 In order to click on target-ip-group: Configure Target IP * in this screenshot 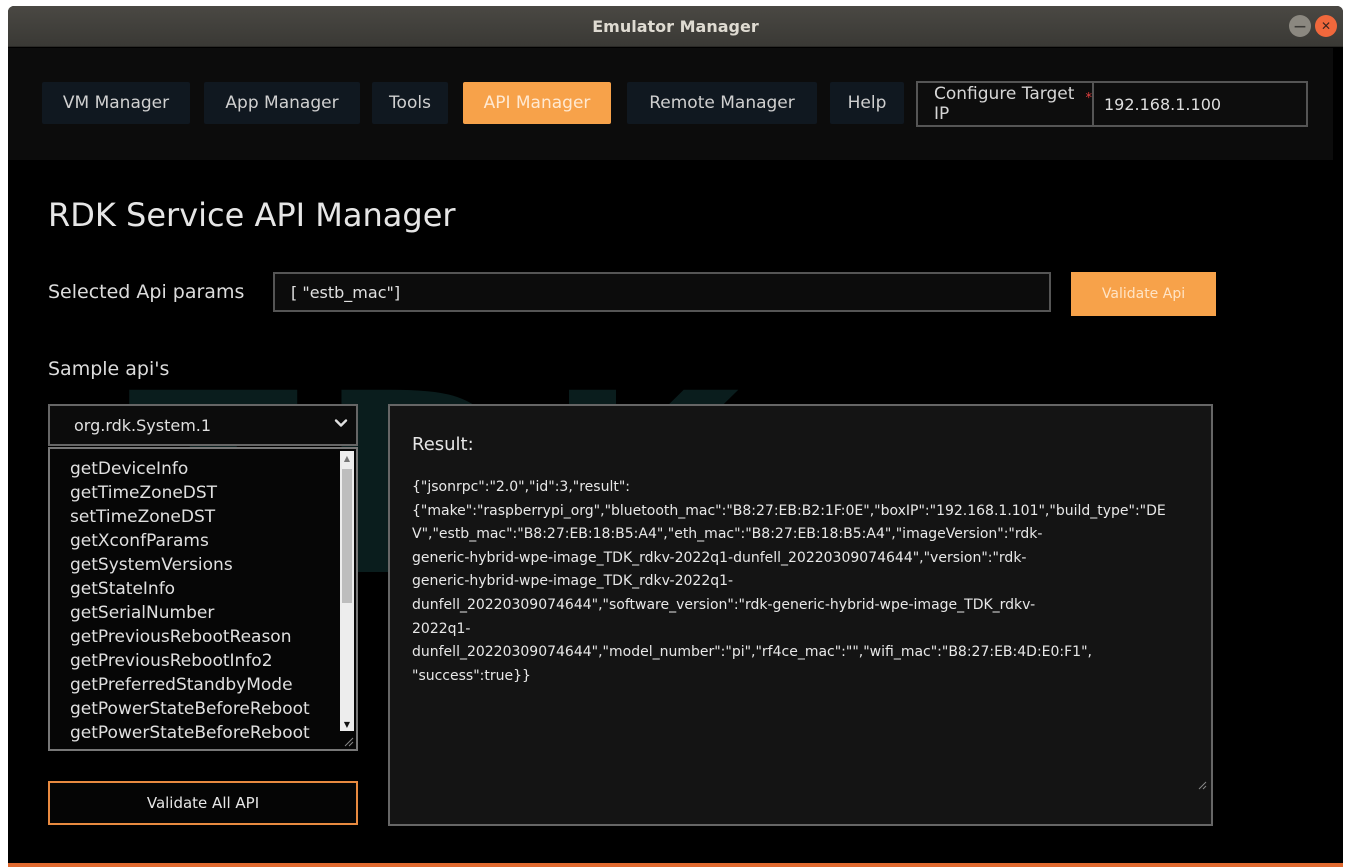, I will do `click(1112, 104)`.